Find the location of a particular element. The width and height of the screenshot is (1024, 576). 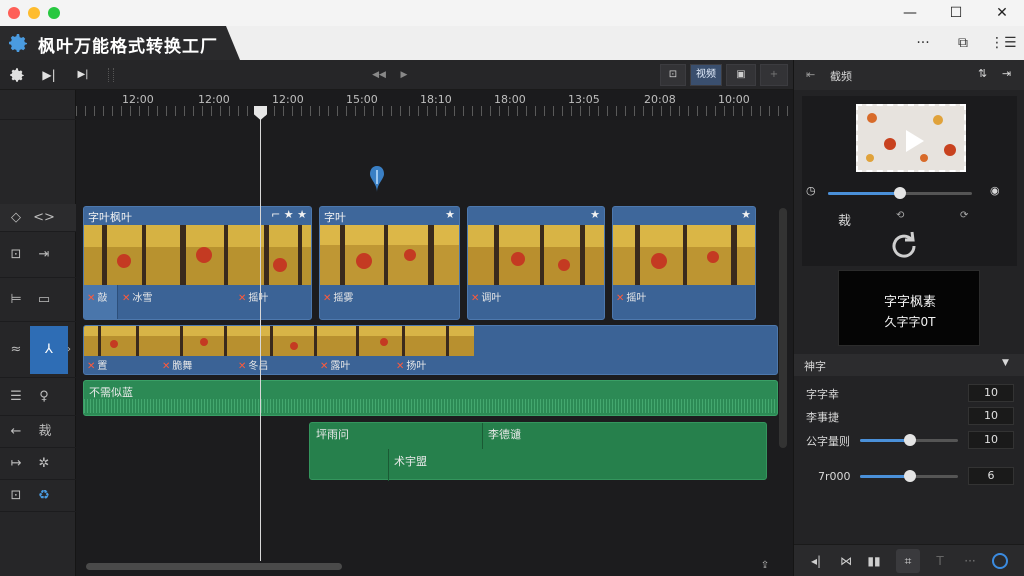

app-title: 枫叶万能格式转换工厂 is located at coordinates (128, 47).